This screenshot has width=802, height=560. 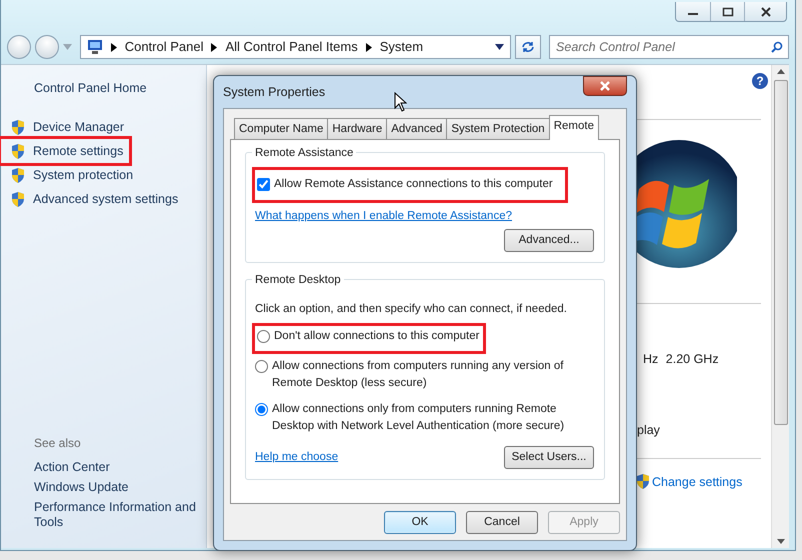 What do you see at coordinates (281, 129) in the screenshot?
I see `tab: Computer Name` at bounding box center [281, 129].